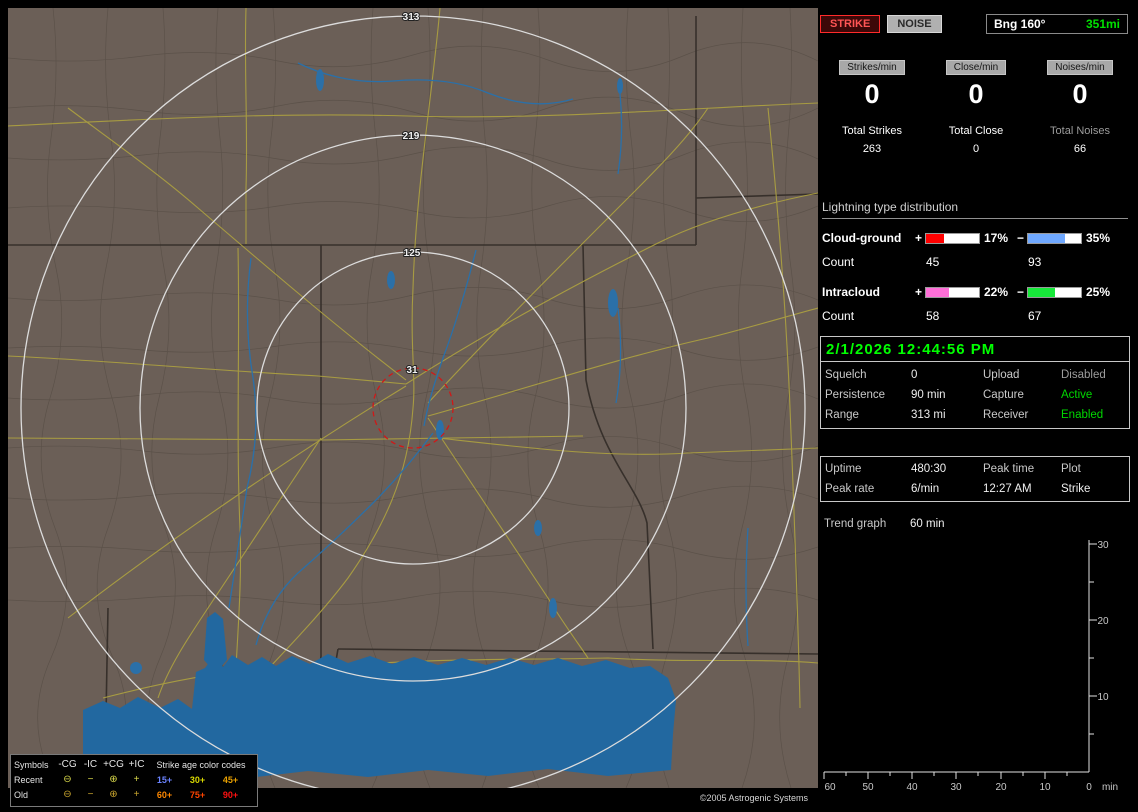  I want to click on receiver-label: Receiver, so click(1006, 415).